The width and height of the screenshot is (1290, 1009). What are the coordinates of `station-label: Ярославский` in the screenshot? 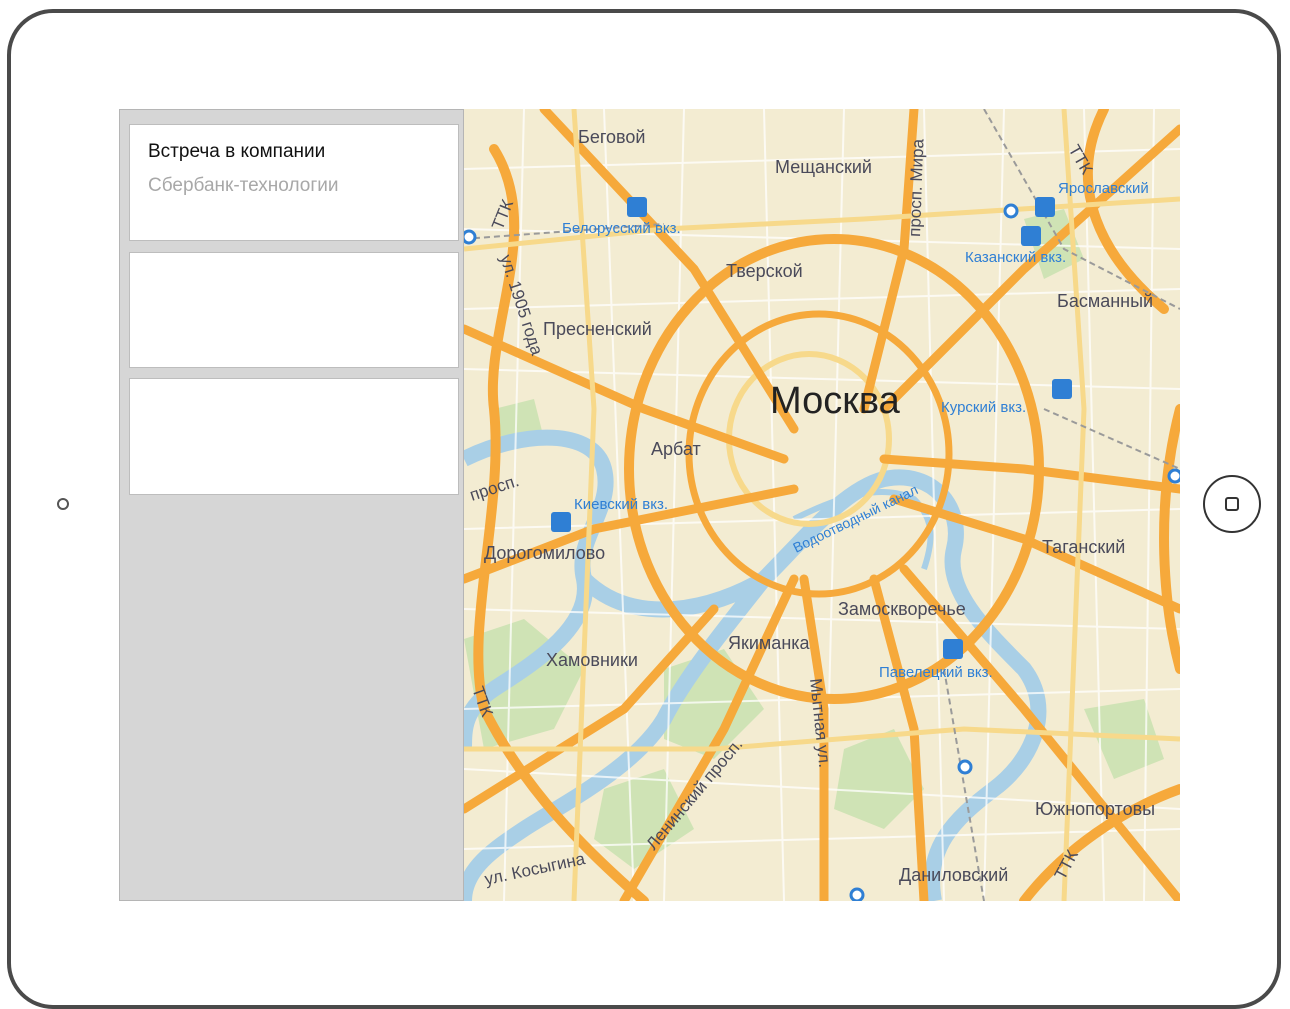 It's located at (1103, 188).